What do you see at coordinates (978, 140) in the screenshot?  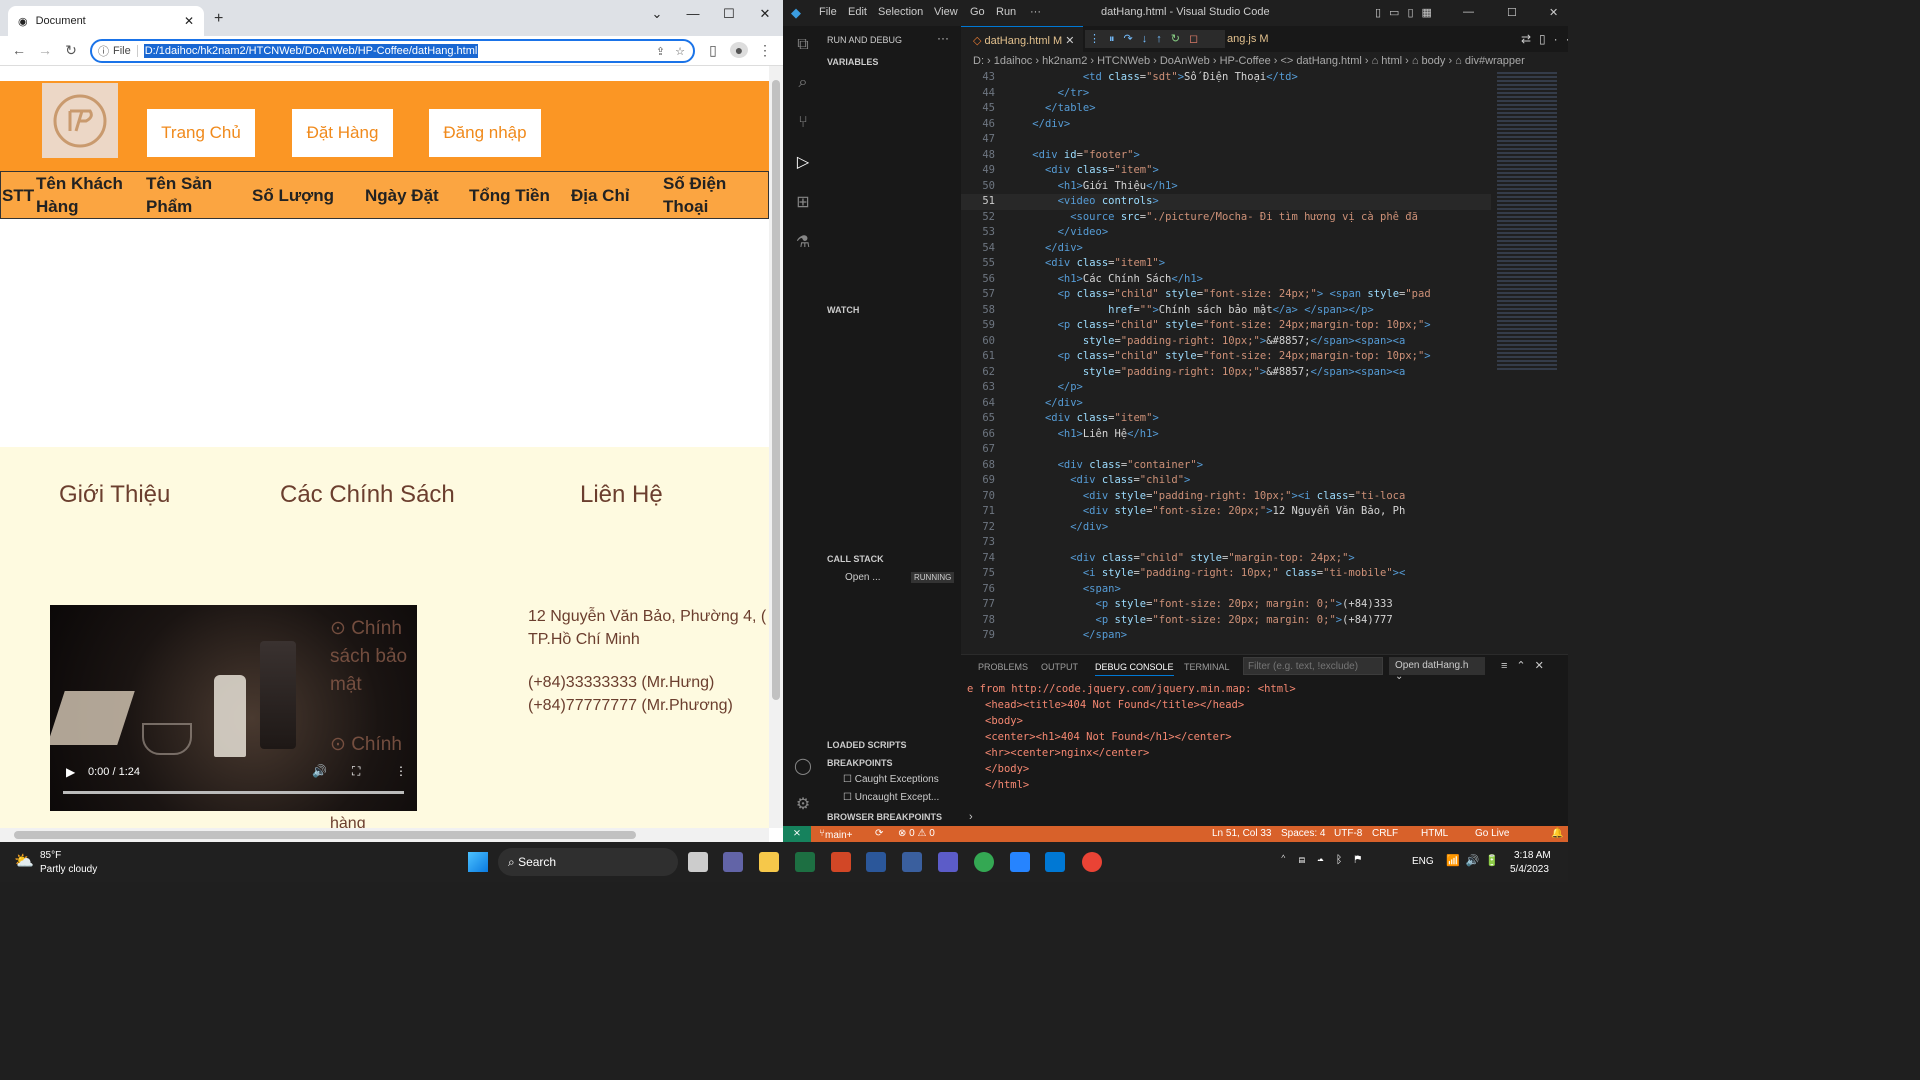 I see `line-number: 47` at bounding box center [978, 140].